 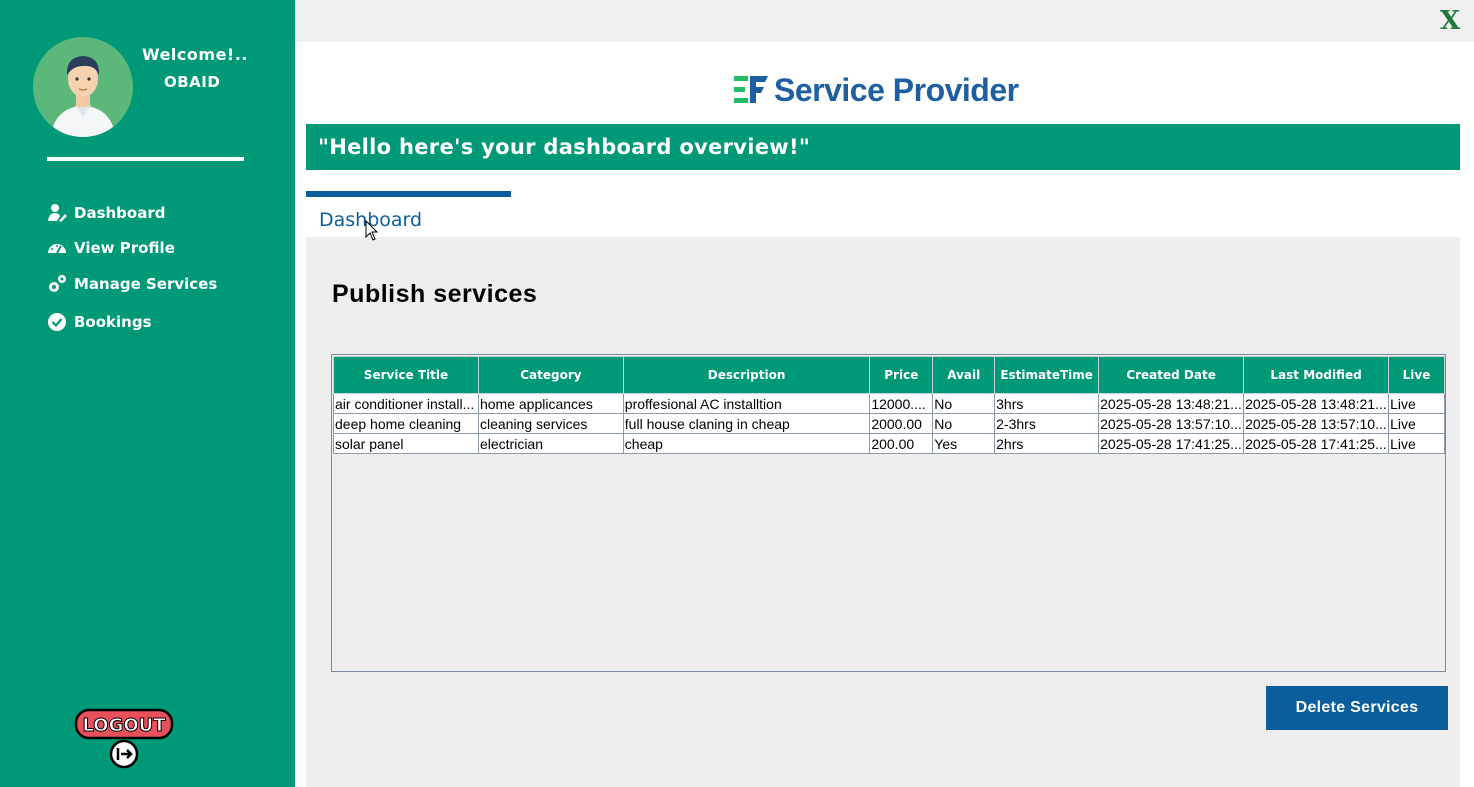 What do you see at coordinates (372, 230) in the screenshot?
I see `mouse-cursor-icon` at bounding box center [372, 230].